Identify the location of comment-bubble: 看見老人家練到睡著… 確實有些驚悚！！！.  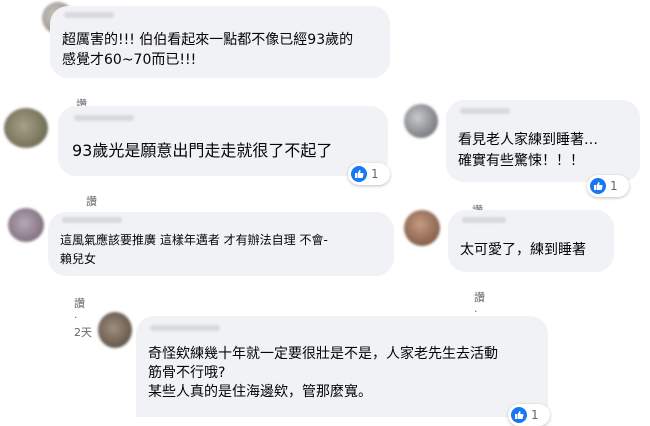
(543, 141).